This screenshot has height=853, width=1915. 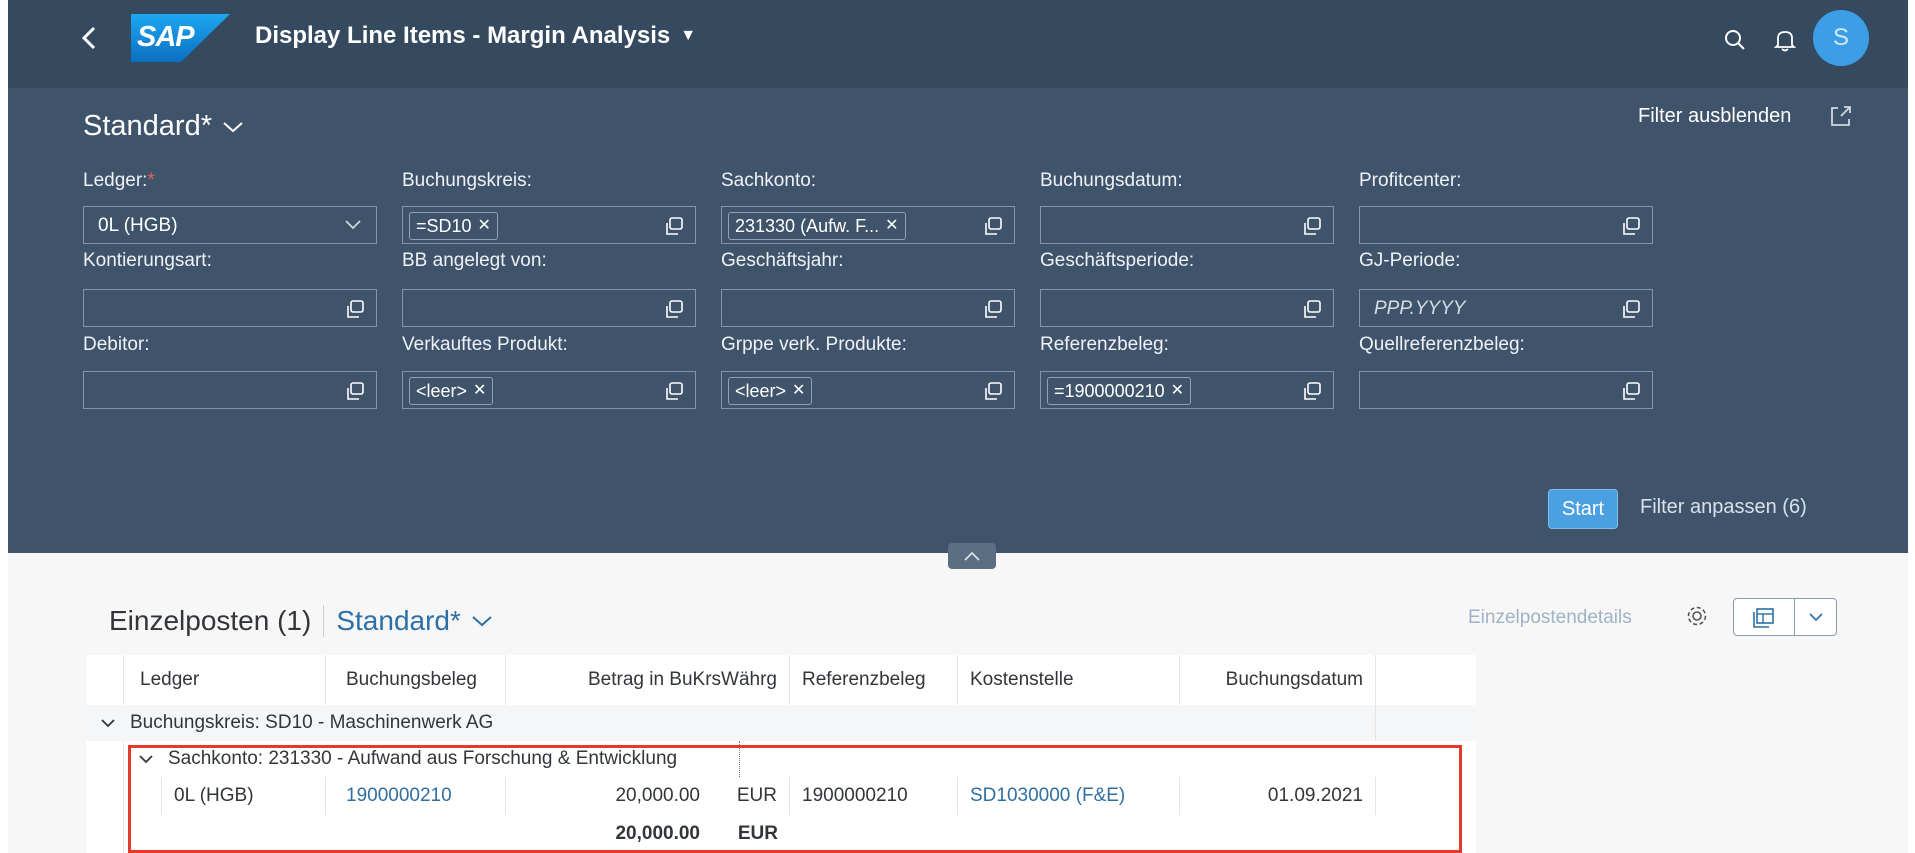 I want to click on collapse-header-button, so click(x=972, y=556).